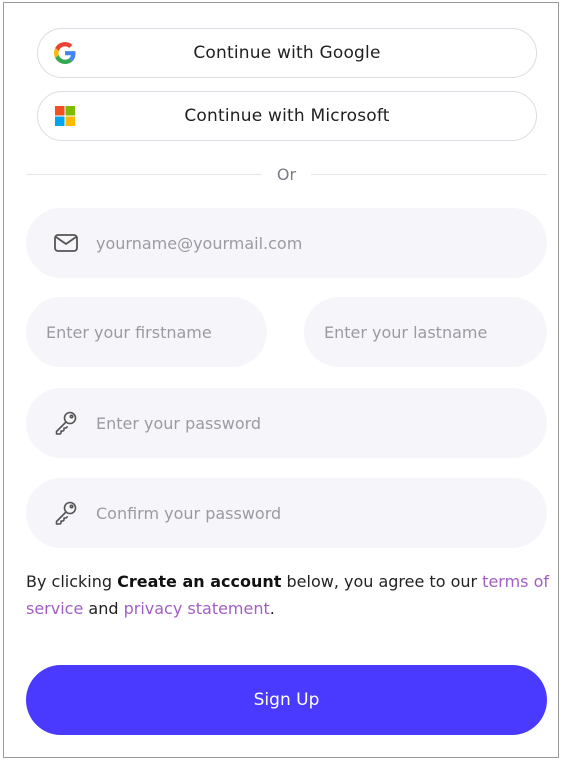 The width and height of the screenshot is (562, 760). I want to click on microsoft-logo-icon, so click(65, 116).